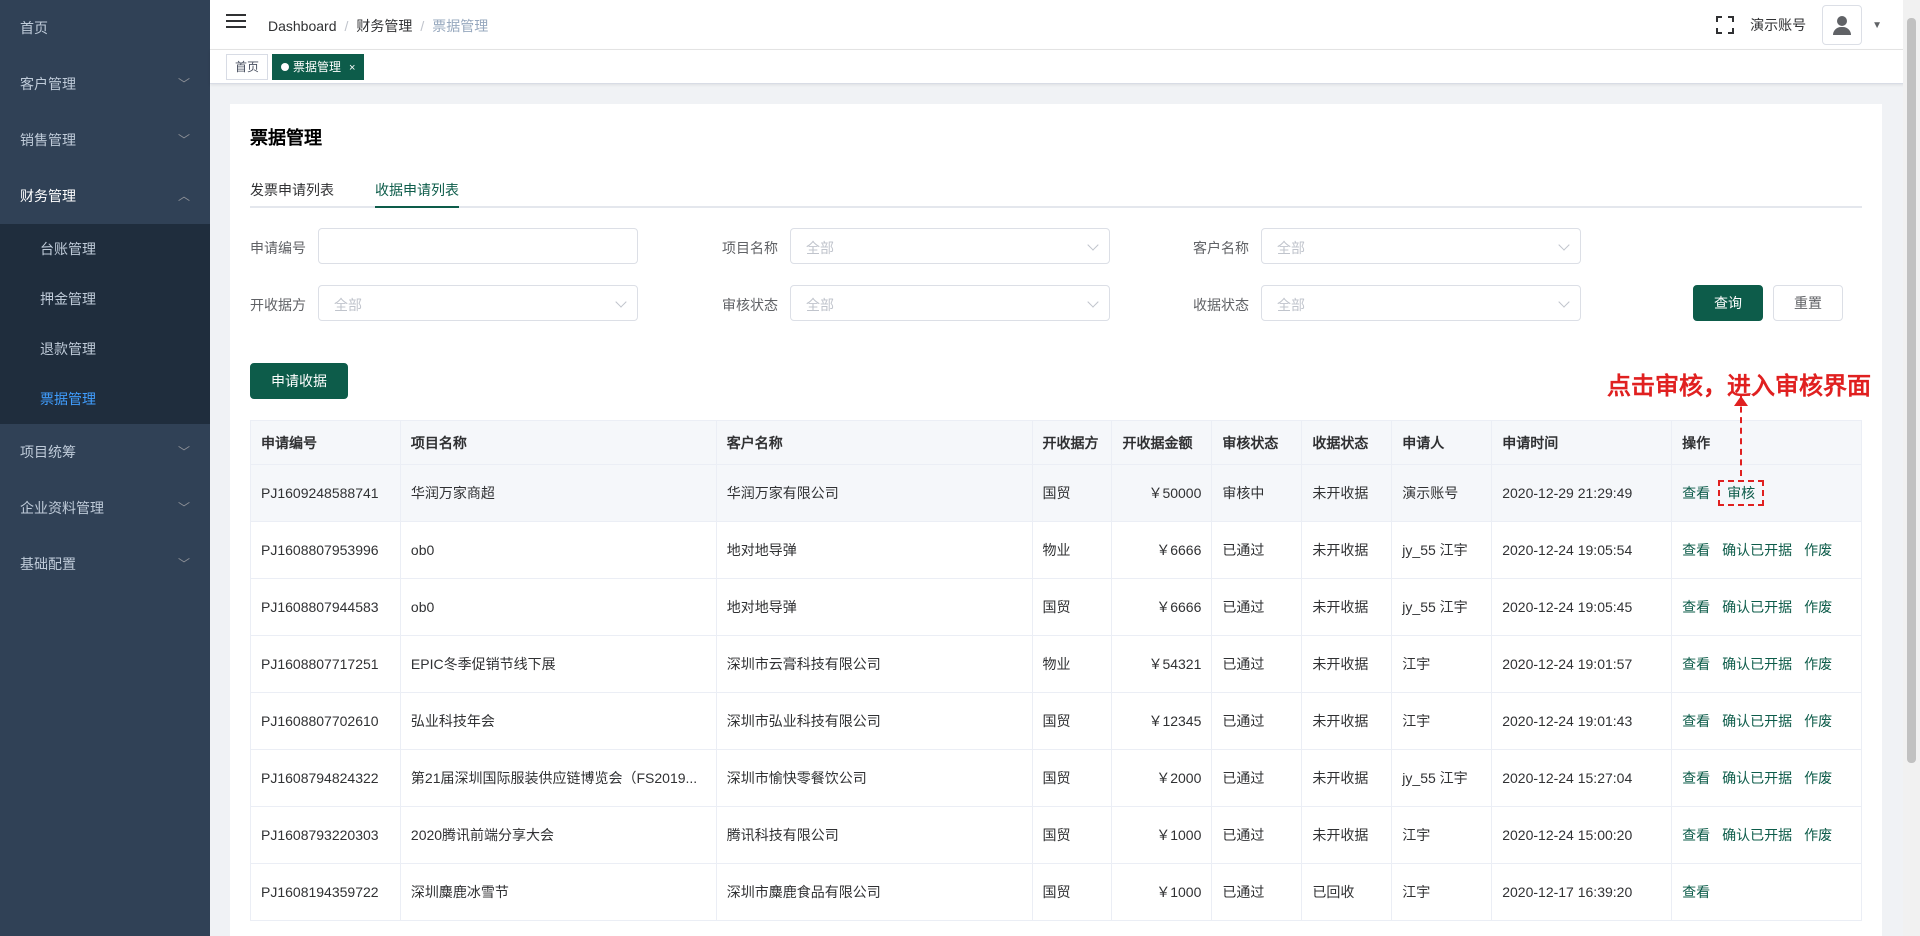 This screenshot has width=1920, height=936. What do you see at coordinates (558, 664) in the screenshot?
I see `table-cell-project: EPIC冬季促销节线下展` at bounding box center [558, 664].